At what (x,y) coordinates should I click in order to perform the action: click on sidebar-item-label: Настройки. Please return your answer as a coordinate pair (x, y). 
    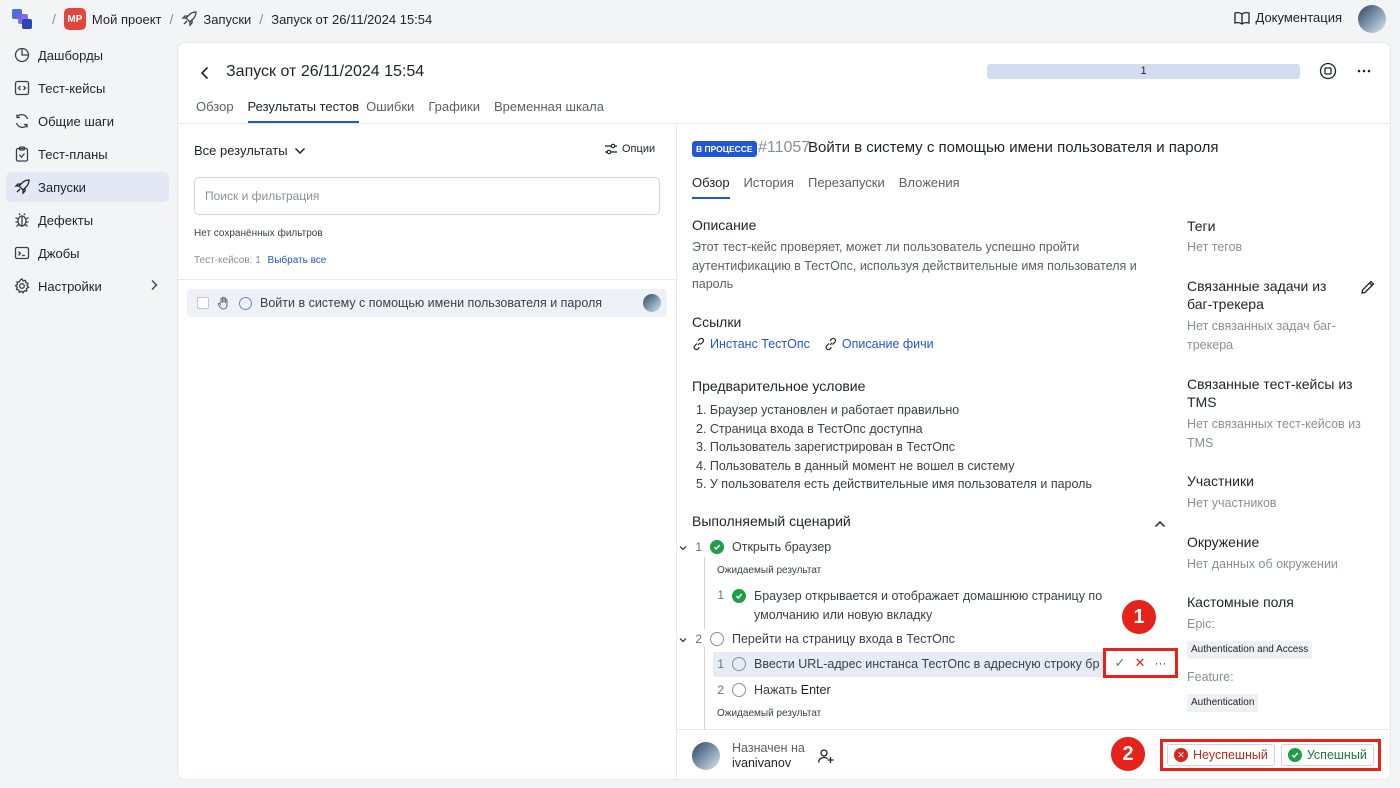
    Looking at the image, I should click on (70, 286).